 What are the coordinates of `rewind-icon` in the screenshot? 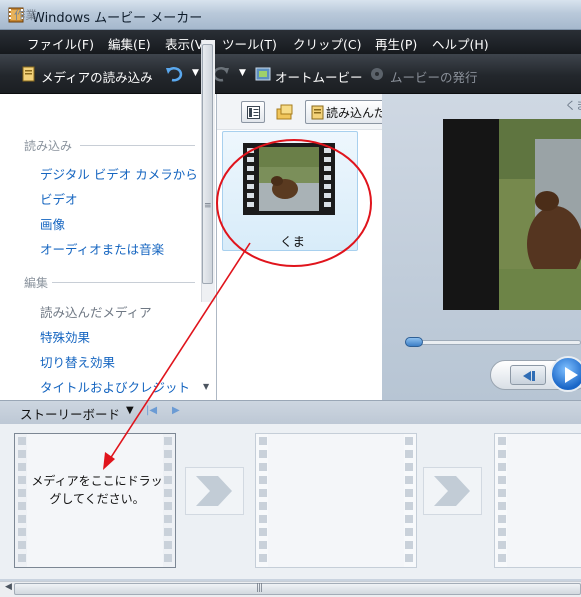 It's located at (529, 376).